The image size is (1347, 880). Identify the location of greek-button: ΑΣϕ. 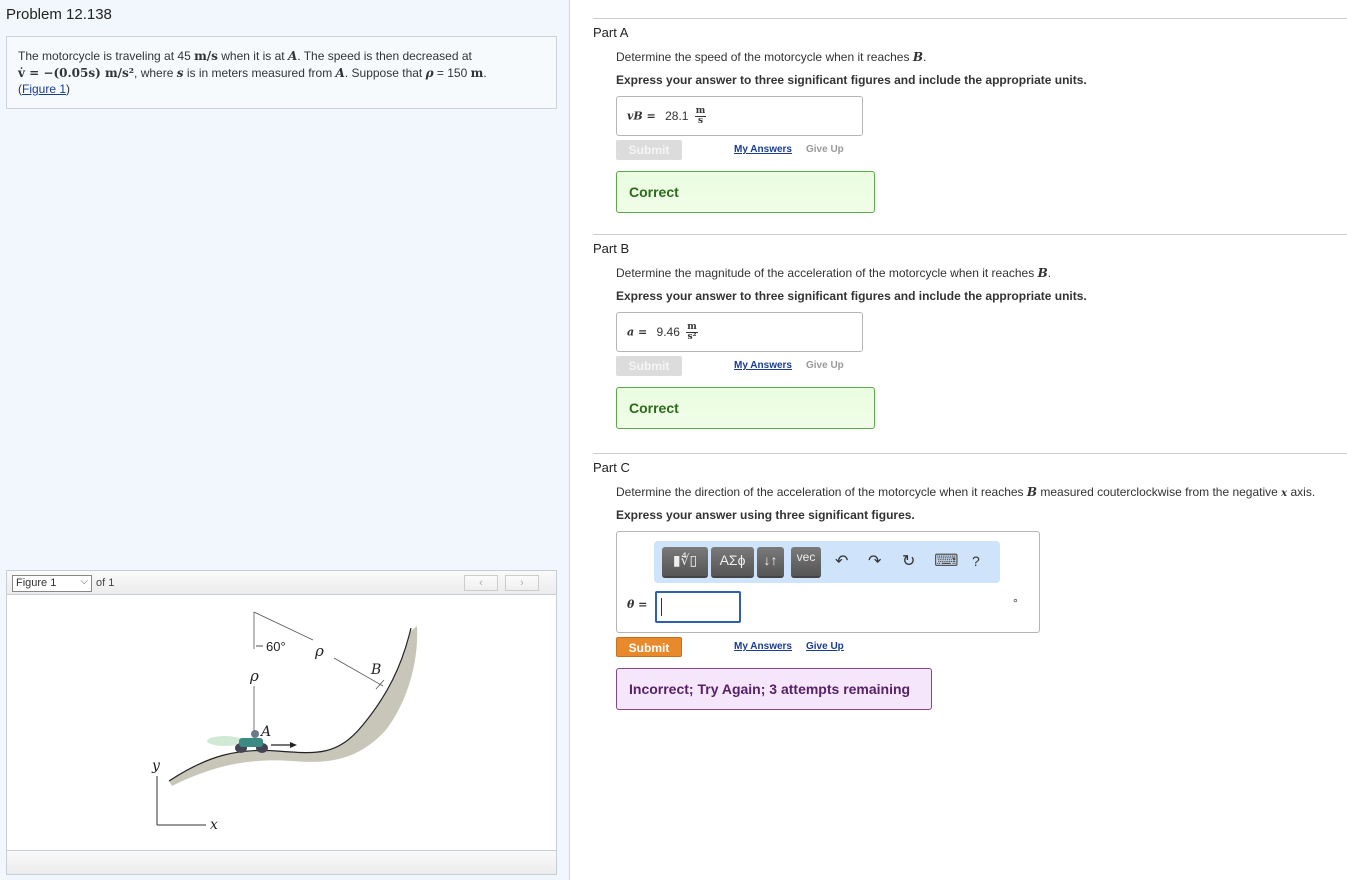
(732, 561).